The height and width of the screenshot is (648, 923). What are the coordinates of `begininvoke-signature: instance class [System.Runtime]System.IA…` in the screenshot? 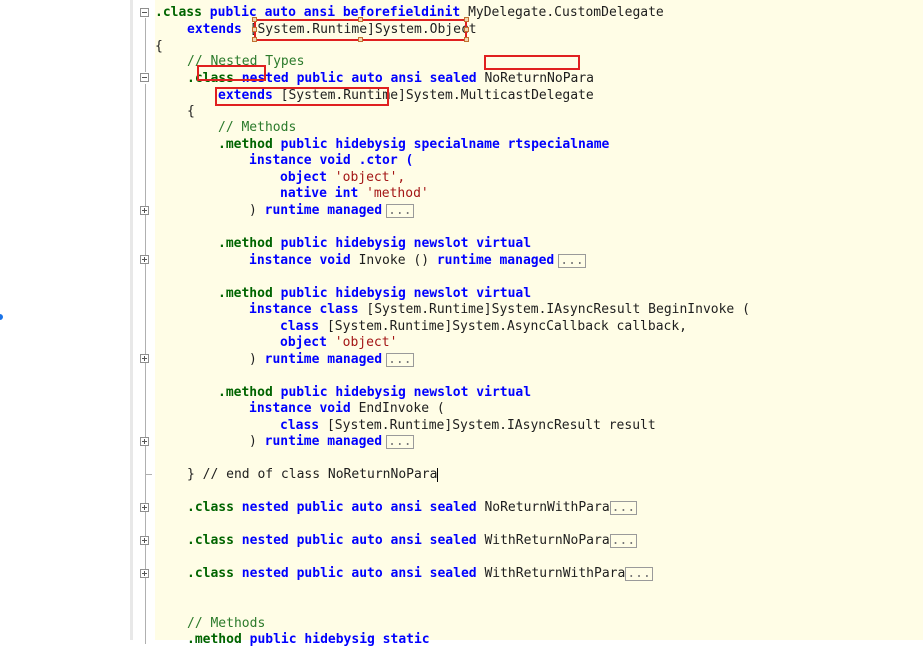 It's located at (499, 309).